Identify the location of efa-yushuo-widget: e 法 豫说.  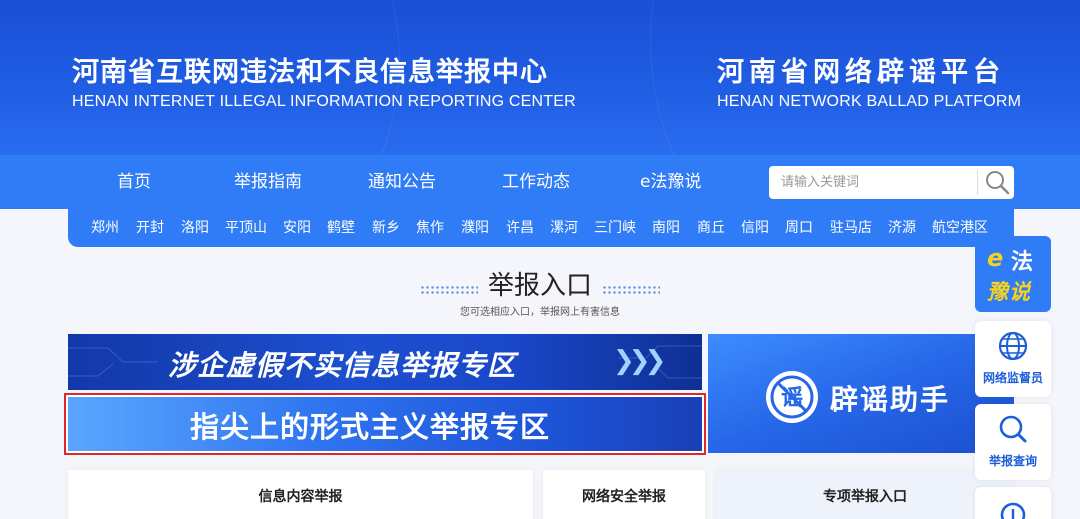
(1013, 274).